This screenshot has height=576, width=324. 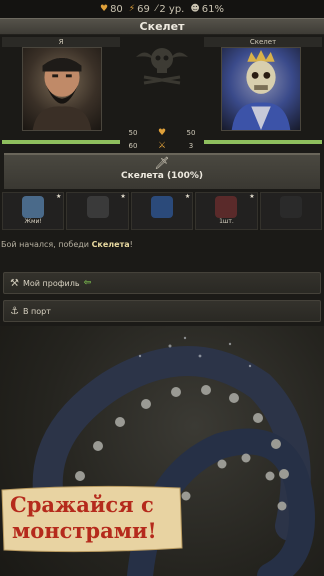 I want to click on skill-label: Жми!, so click(x=33, y=221).